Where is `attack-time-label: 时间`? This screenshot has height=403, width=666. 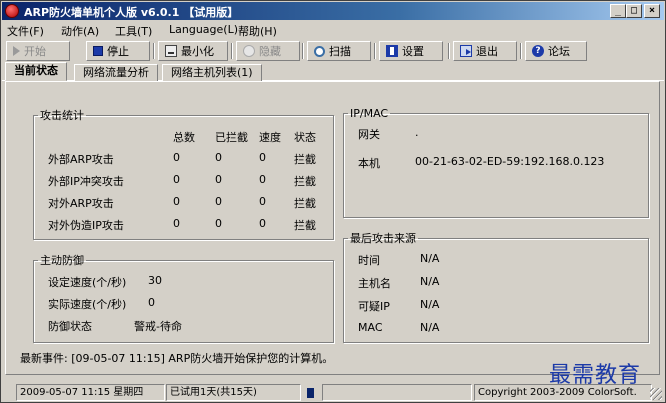 attack-time-label: 时间 is located at coordinates (369, 260).